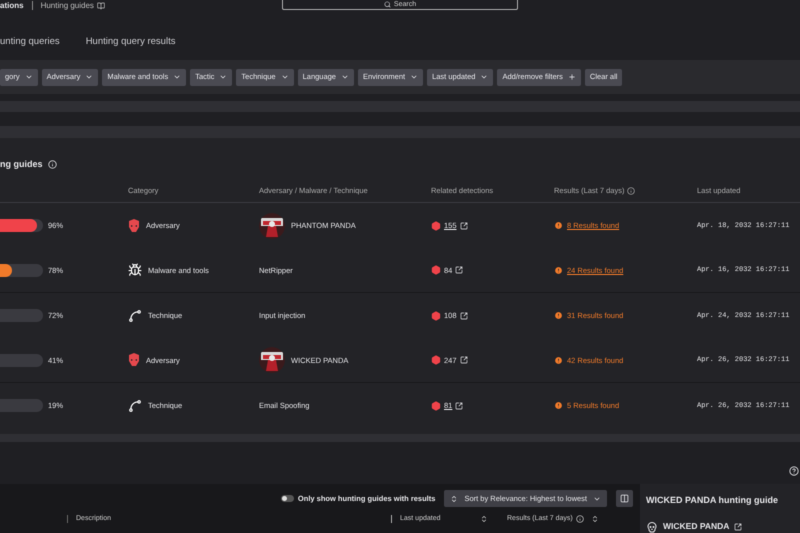 This screenshot has height=533, width=800. I want to click on panel-subject-link: WICKED PANDA, so click(696, 526).